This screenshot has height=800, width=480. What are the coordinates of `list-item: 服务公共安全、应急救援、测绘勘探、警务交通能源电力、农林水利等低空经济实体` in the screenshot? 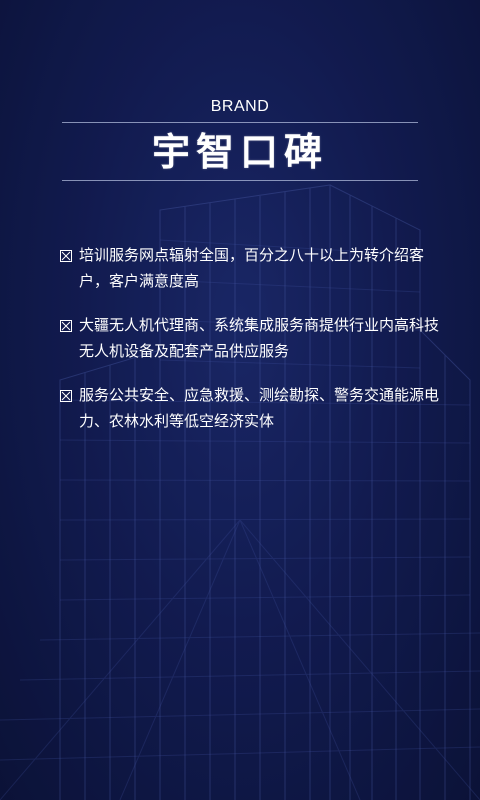 It's located at (250, 410).